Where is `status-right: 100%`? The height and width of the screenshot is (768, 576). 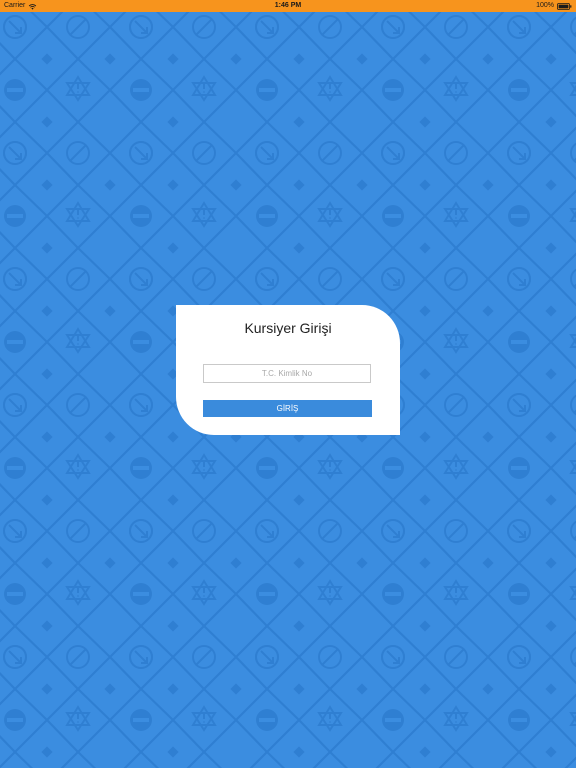
status-right: 100% is located at coordinates (554, 6).